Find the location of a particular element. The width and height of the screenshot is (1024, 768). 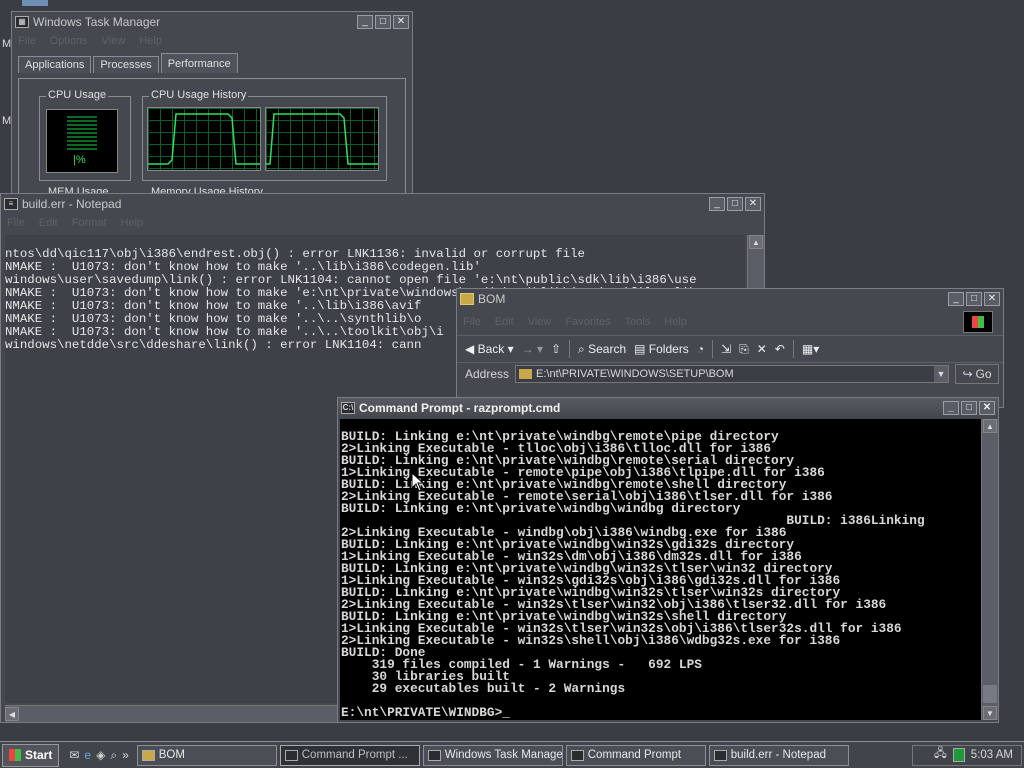

quick-launch-overflow: » is located at coordinates (125, 755).